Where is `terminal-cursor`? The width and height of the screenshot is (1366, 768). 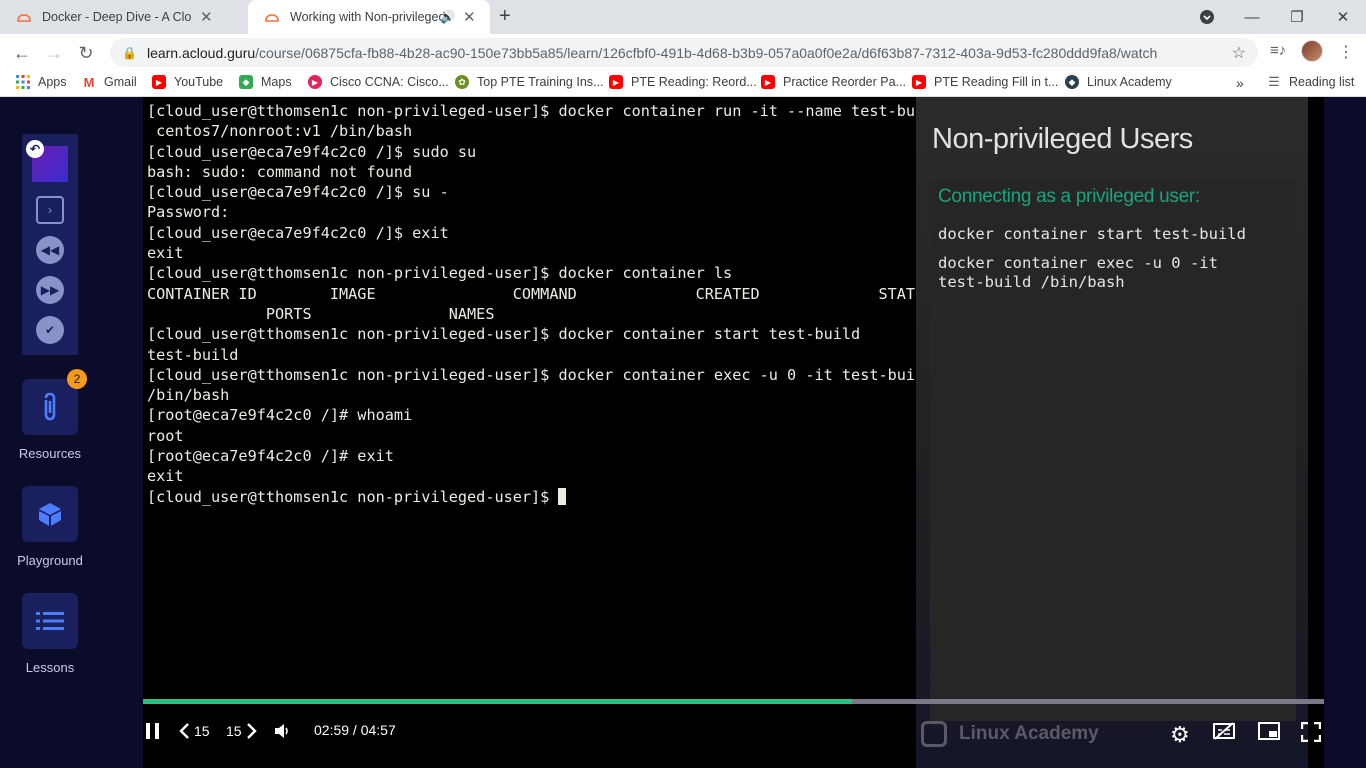 terminal-cursor is located at coordinates (562, 496).